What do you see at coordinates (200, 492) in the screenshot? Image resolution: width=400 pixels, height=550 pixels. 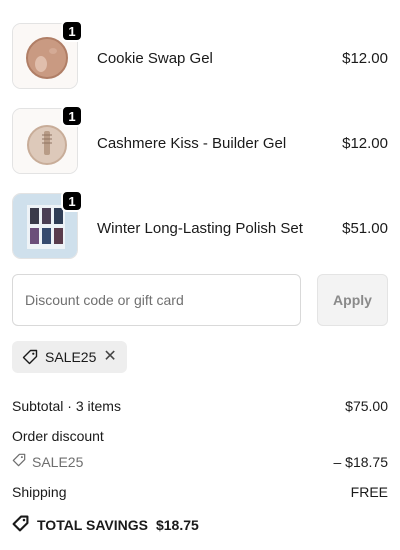 I see `shipping-row: Shipping FREE` at bounding box center [200, 492].